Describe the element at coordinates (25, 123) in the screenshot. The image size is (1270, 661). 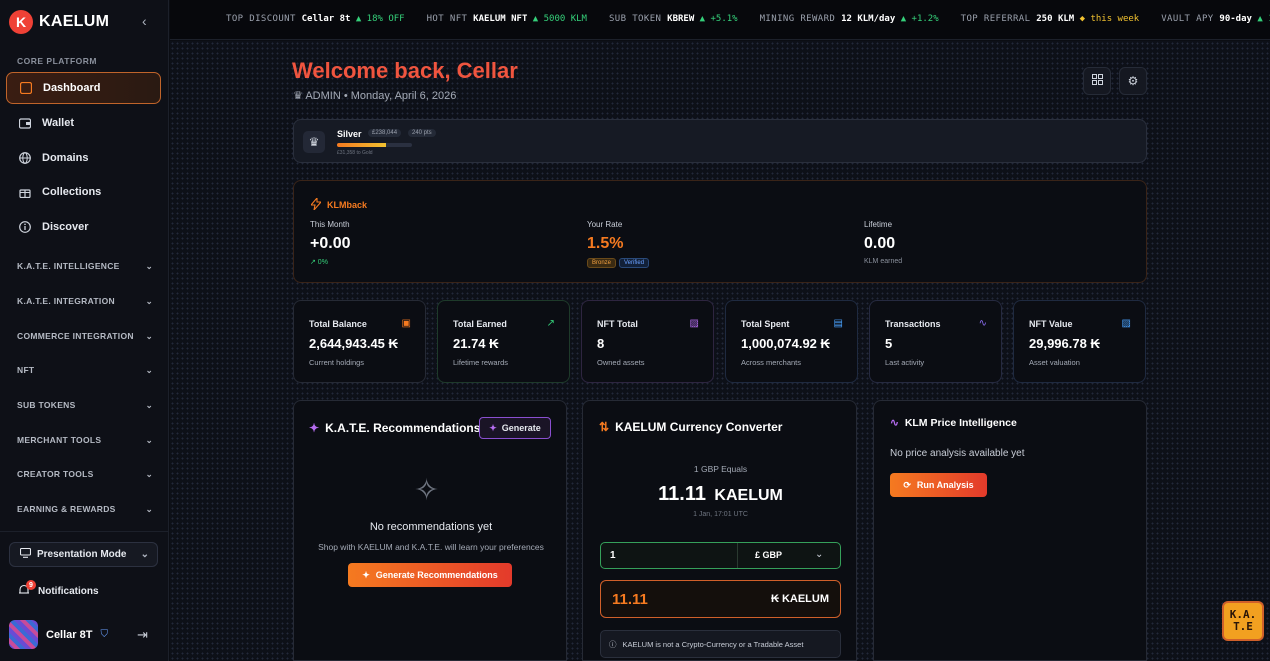
I see `wallet-icon` at that location.